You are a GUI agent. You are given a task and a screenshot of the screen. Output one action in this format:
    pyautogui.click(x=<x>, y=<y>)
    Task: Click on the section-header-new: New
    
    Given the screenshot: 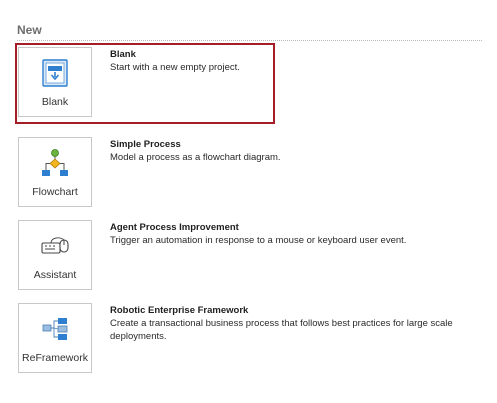 What is the action you would take?
    pyautogui.click(x=249, y=31)
    